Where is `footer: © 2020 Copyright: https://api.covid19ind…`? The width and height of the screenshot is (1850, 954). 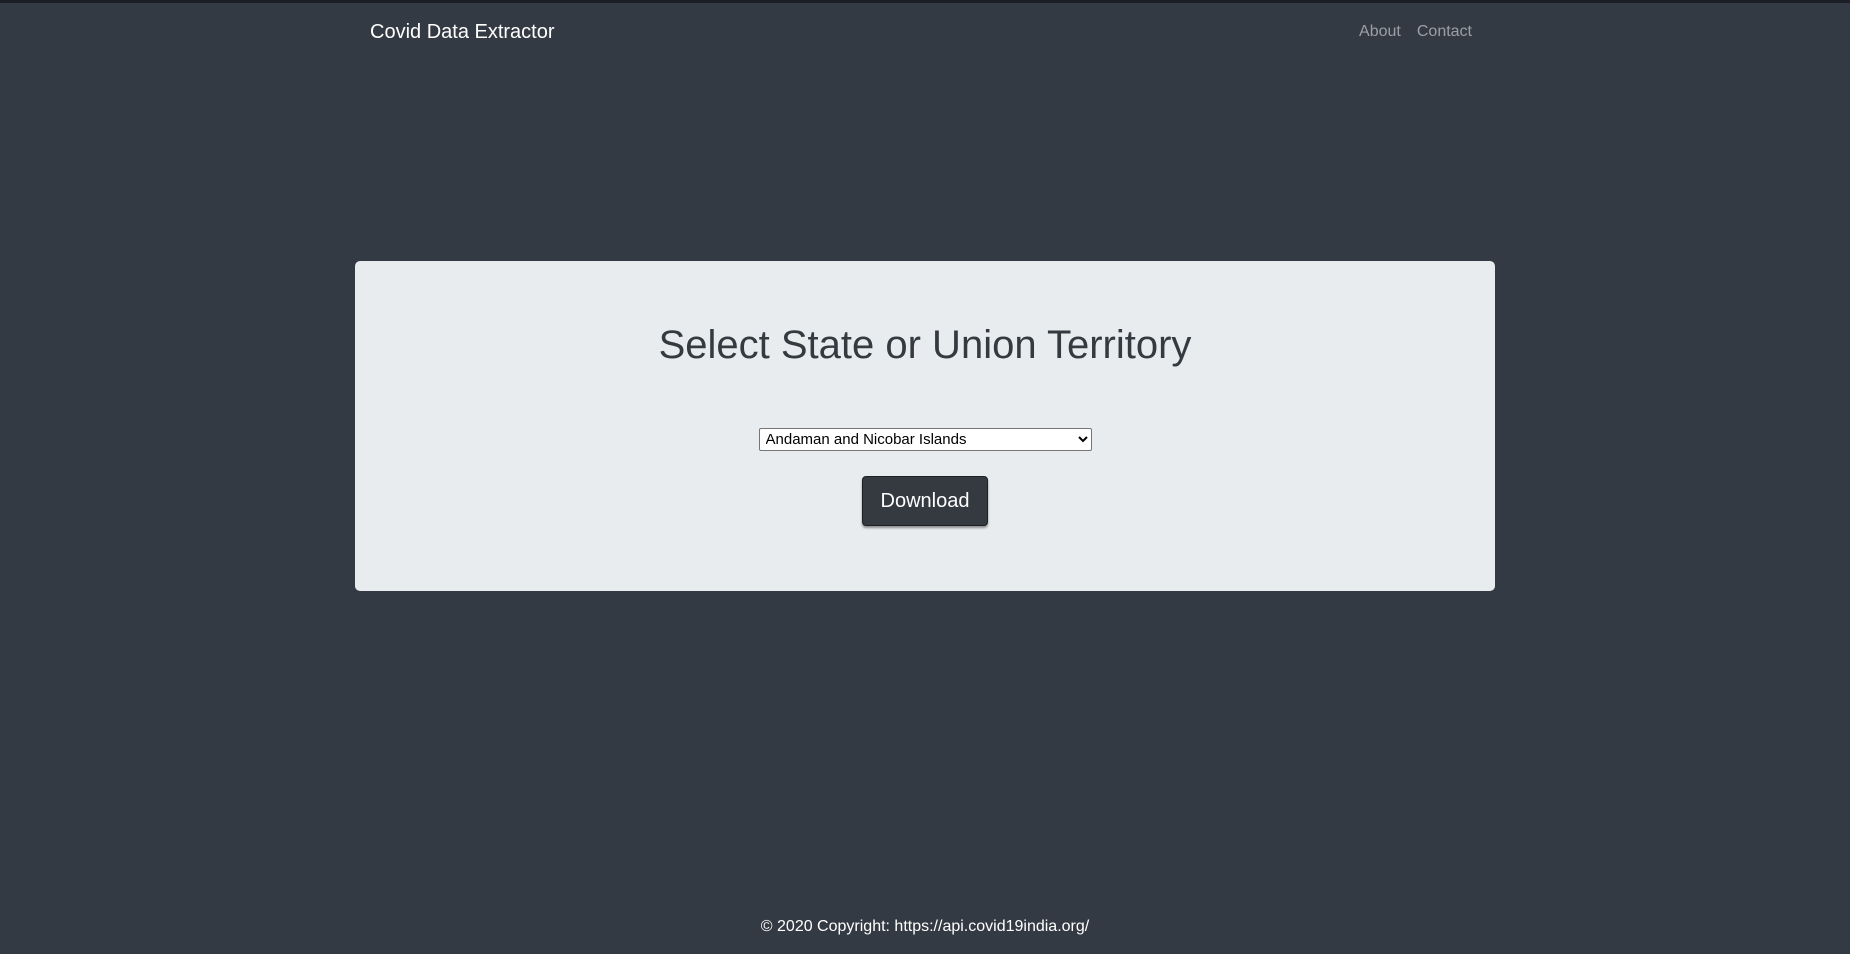 footer: © 2020 Copyright: https://api.covid19ind… is located at coordinates (925, 927).